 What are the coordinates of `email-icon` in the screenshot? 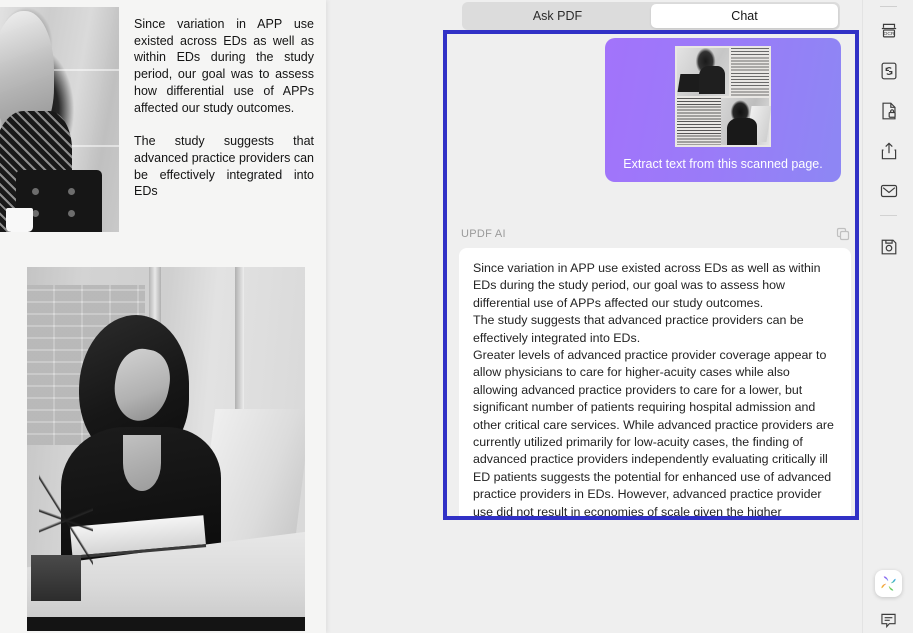 It's located at (888, 190).